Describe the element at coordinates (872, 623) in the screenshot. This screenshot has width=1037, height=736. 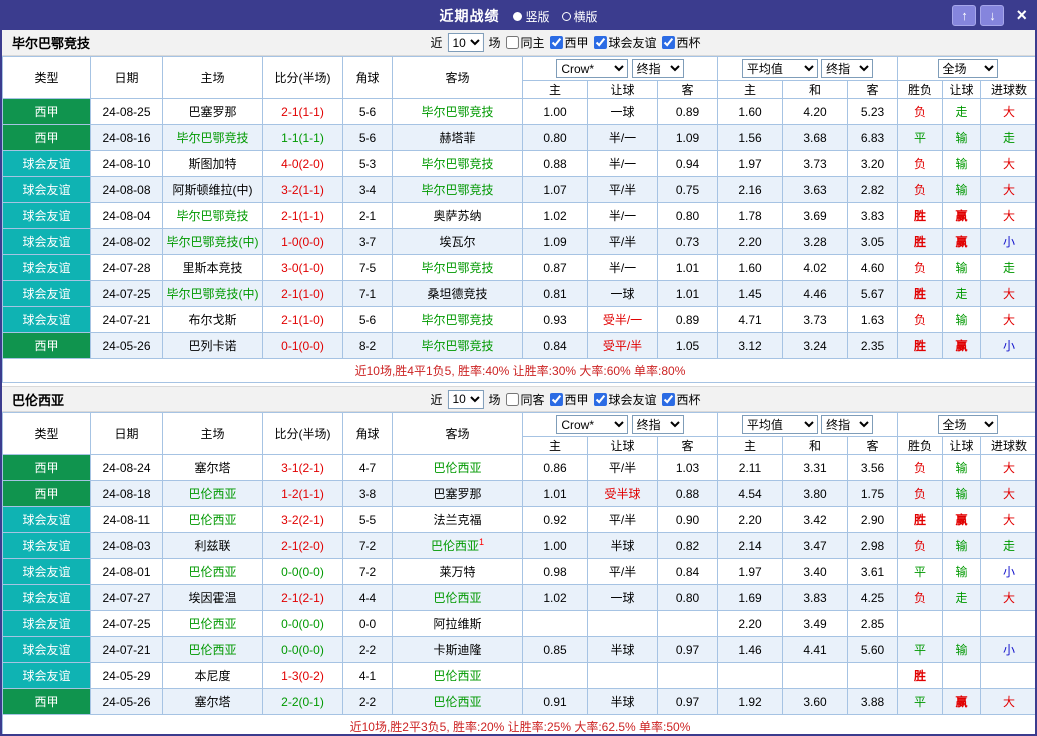
I see `avg-away-odds: 2.85` at that location.